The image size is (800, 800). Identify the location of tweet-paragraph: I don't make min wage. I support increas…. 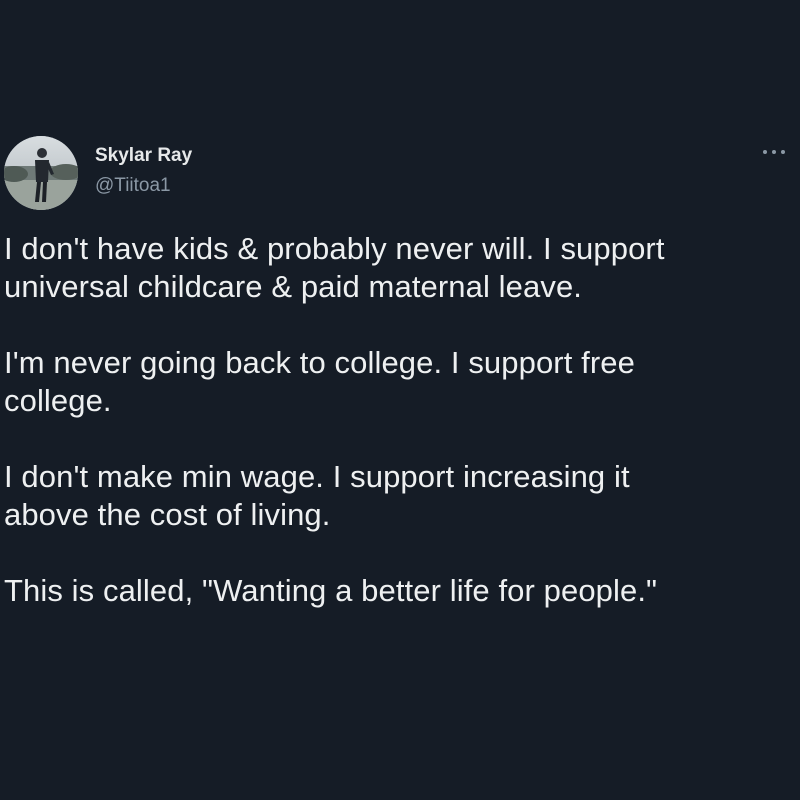
(317, 495).